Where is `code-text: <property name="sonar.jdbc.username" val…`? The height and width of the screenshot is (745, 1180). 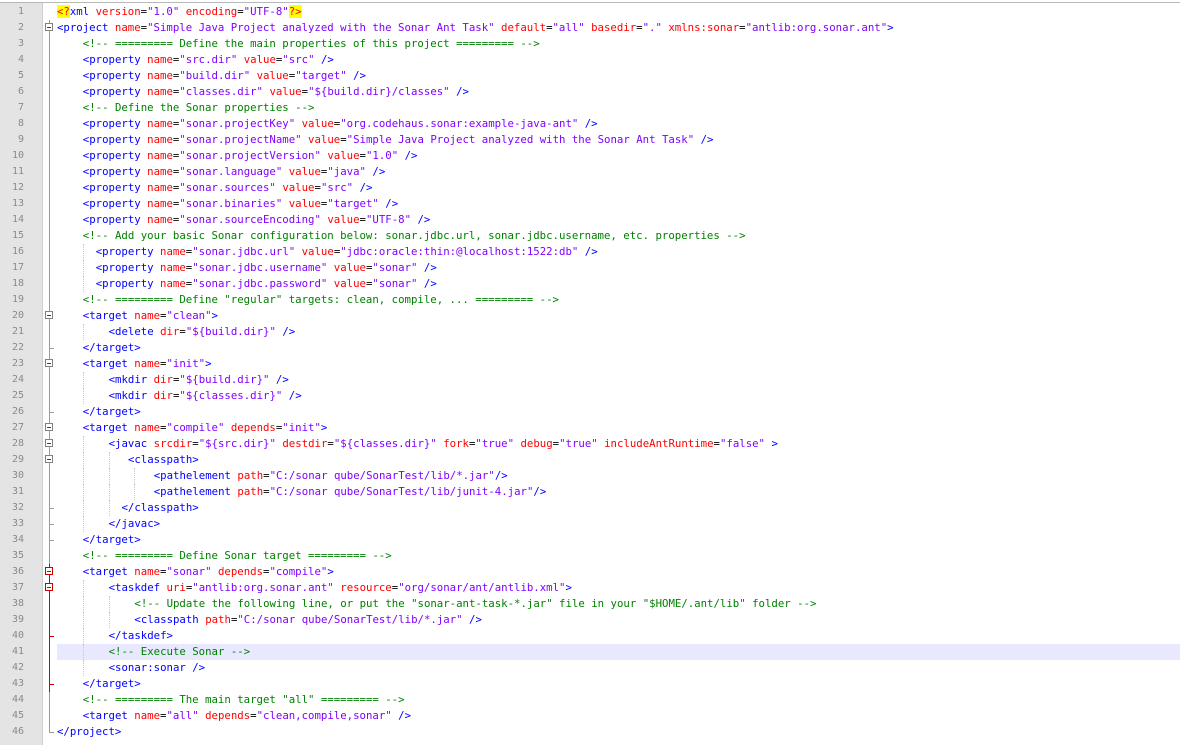 code-text: <property name="sonar.jdbc.username" val… is located at coordinates (266, 268).